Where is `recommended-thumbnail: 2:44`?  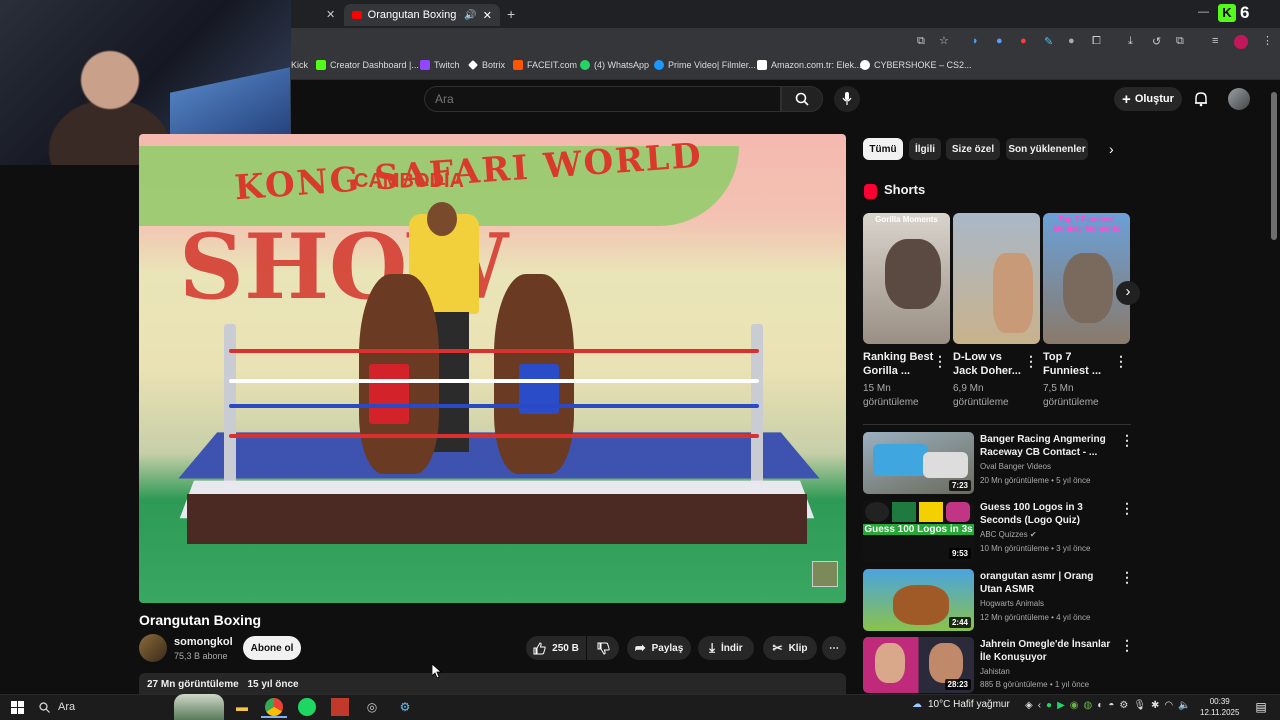 recommended-thumbnail: 2:44 is located at coordinates (918, 600).